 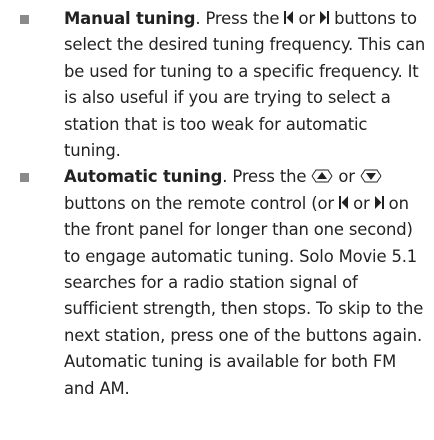 I want to click on item-text: buttons on the remote control (or, so click(x=202, y=203).